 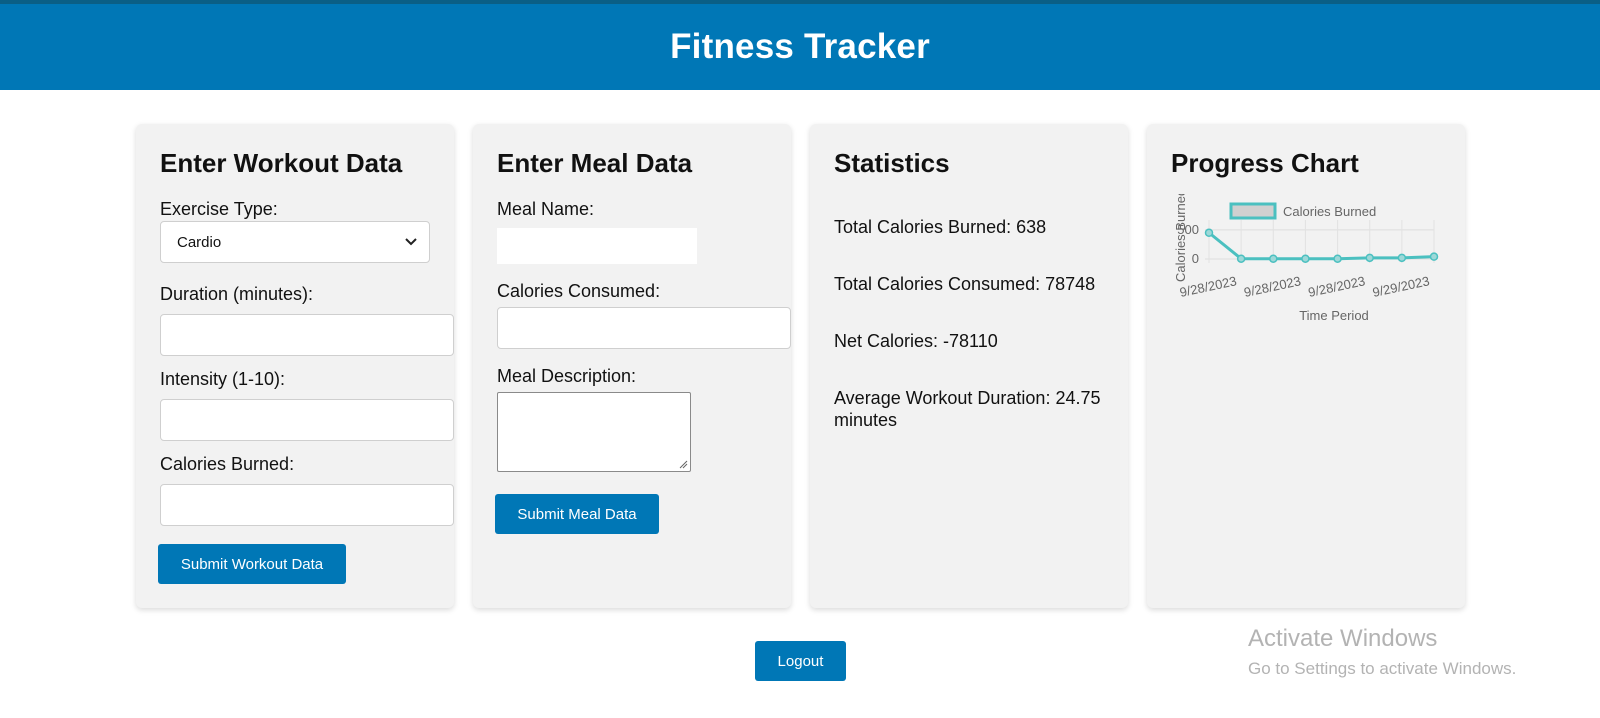 I want to click on chart-x-ticks: 9/28/2023 9/28/2023 9/28/2023 9/29/2023, so click(x=1304, y=286).